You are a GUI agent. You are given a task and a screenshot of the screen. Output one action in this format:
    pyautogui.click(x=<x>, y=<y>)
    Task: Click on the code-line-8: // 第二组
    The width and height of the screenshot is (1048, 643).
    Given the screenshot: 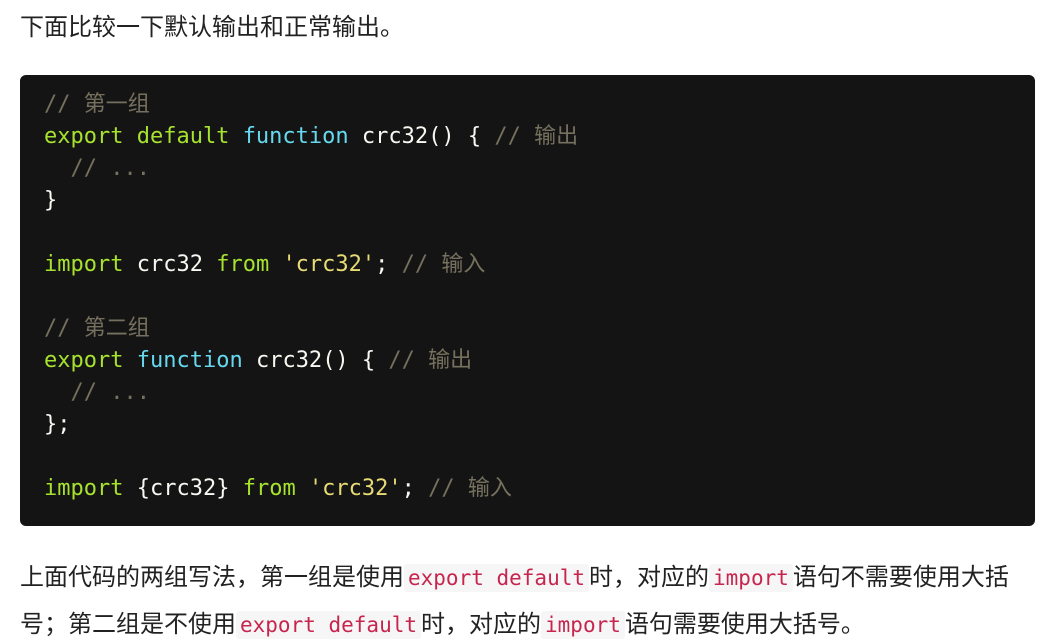 What is the action you would take?
    pyautogui.click(x=539, y=329)
    